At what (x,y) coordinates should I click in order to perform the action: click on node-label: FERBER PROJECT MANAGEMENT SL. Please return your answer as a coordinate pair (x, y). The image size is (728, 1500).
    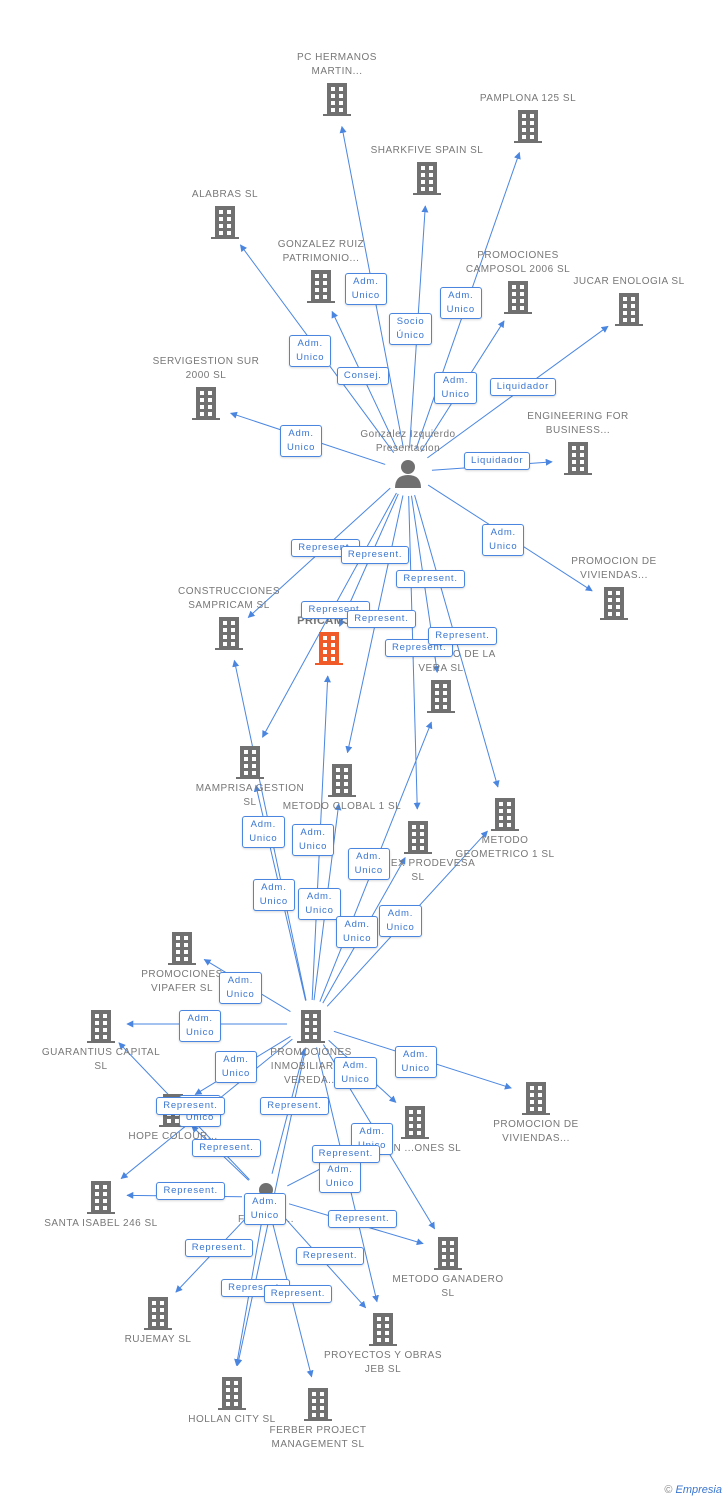
    Looking at the image, I should click on (318, 1437).